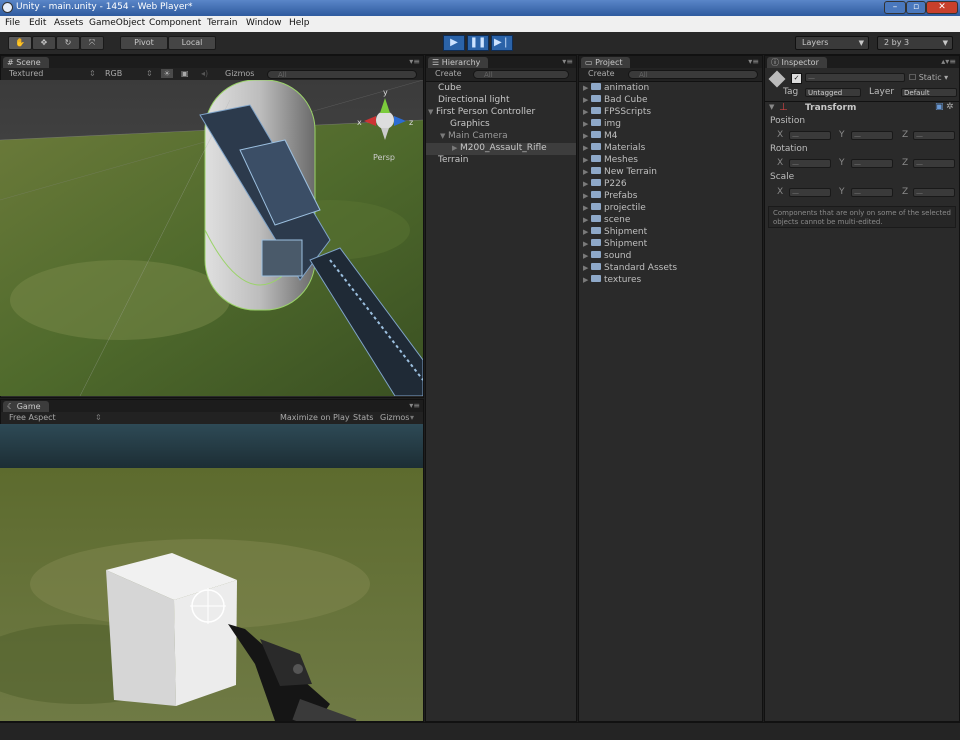 The width and height of the screenshot is (960, 740). What do you see at coordinates (521, 74) in the screenshot?
I see `hierarchy-search-input: All` at bounding box center [521, 74].